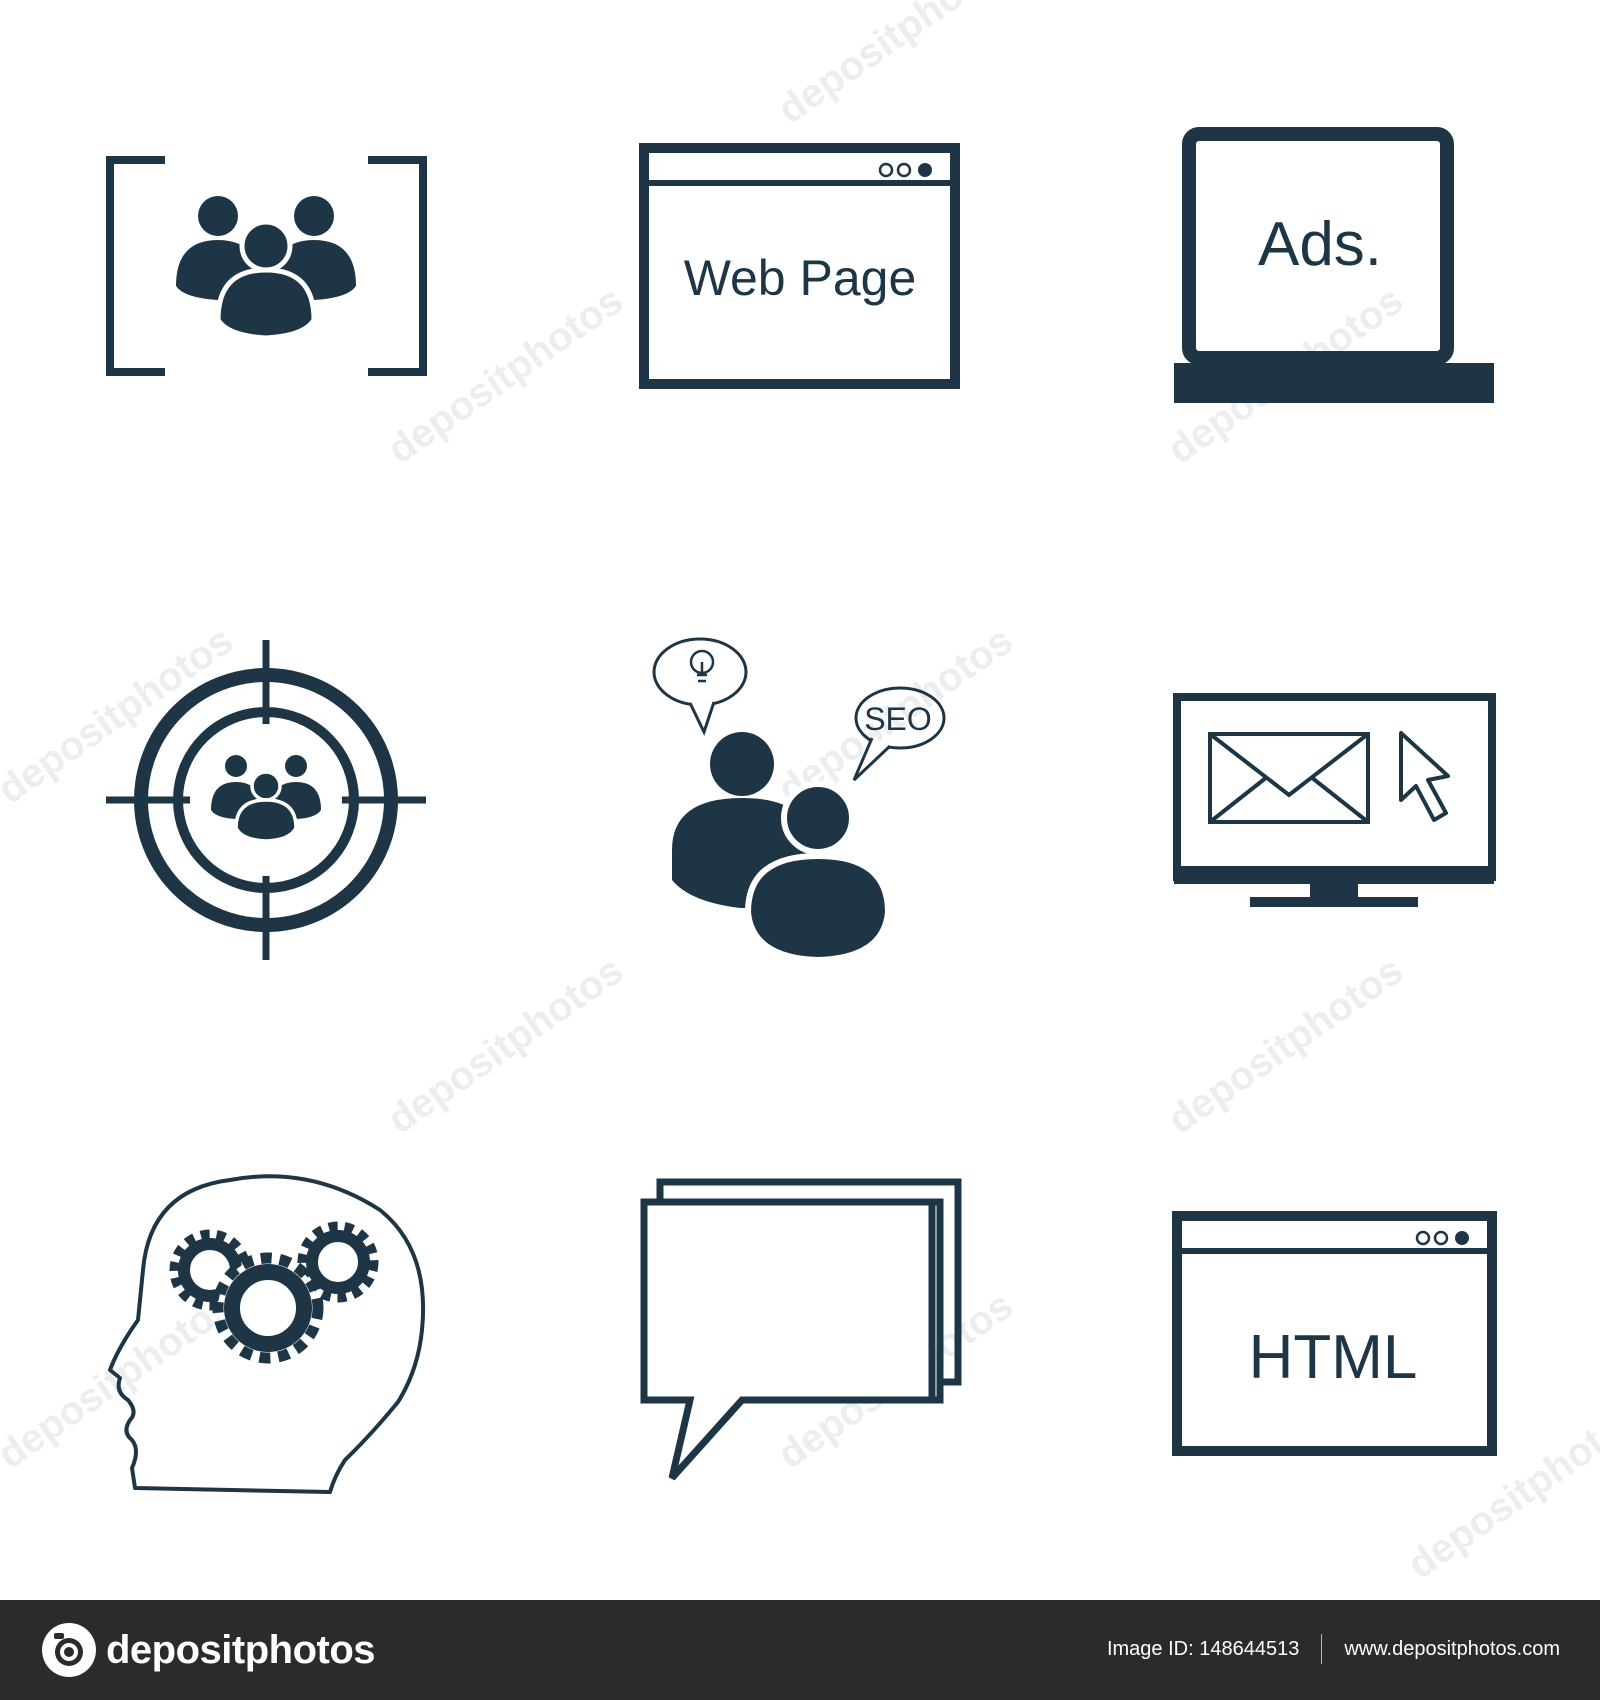 Image resolution: width=1600 pixels, height=1700 pixels. What do you see at coordinates (799, 800) in the screenshot?
I see `seo-consulting-icon: SEO` at bounding box center [799, 800].